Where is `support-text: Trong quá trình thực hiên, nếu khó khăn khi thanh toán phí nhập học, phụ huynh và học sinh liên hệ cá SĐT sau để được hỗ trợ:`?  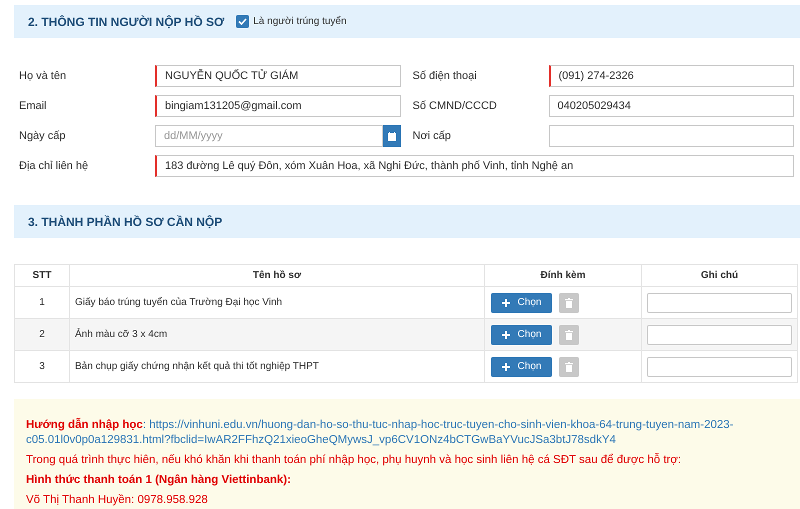
support-text: Trong quá trình thực hiên, nếu khó khăn khi thanh toán phí nhập học, phụ huynh và học sinh liên hệ cá SĐT sau để được hỗ trợ: is located at coordinates (354, 460).